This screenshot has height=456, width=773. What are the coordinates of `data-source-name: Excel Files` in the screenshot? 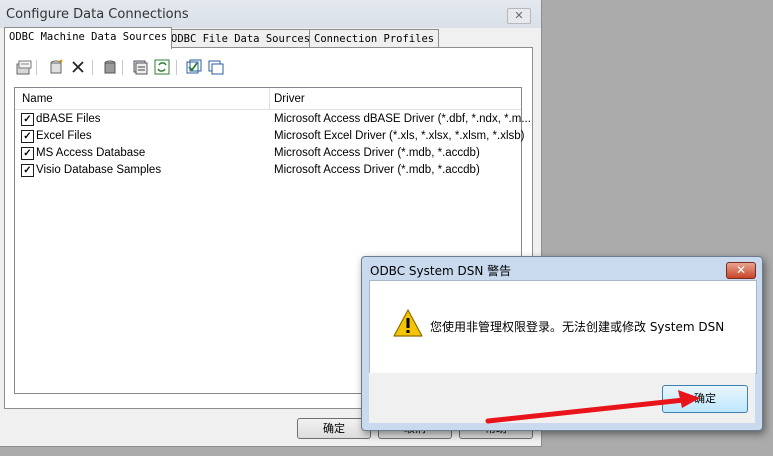 It's located at (64, 136).